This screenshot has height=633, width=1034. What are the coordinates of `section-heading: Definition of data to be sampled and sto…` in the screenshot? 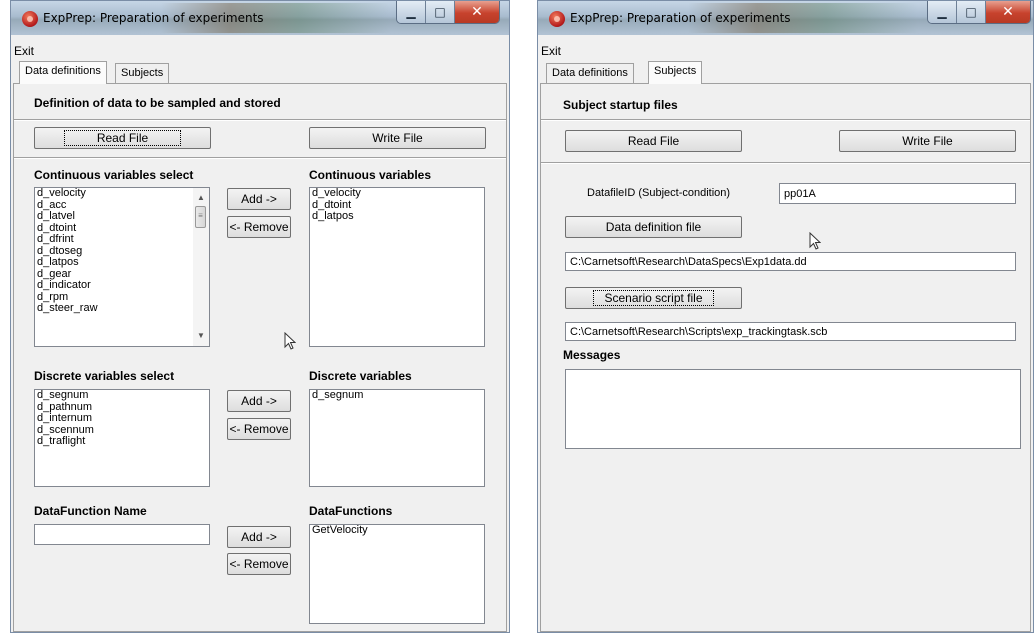 It's located at (157, 103).